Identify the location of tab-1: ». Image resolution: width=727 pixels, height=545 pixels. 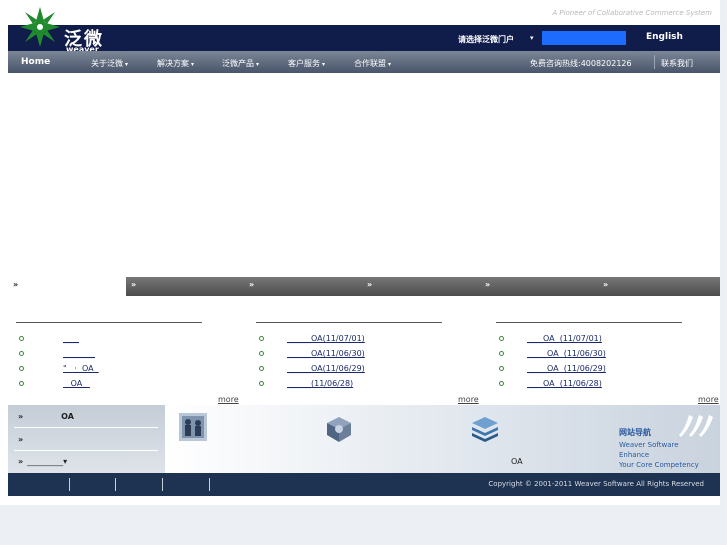
(67, 286).